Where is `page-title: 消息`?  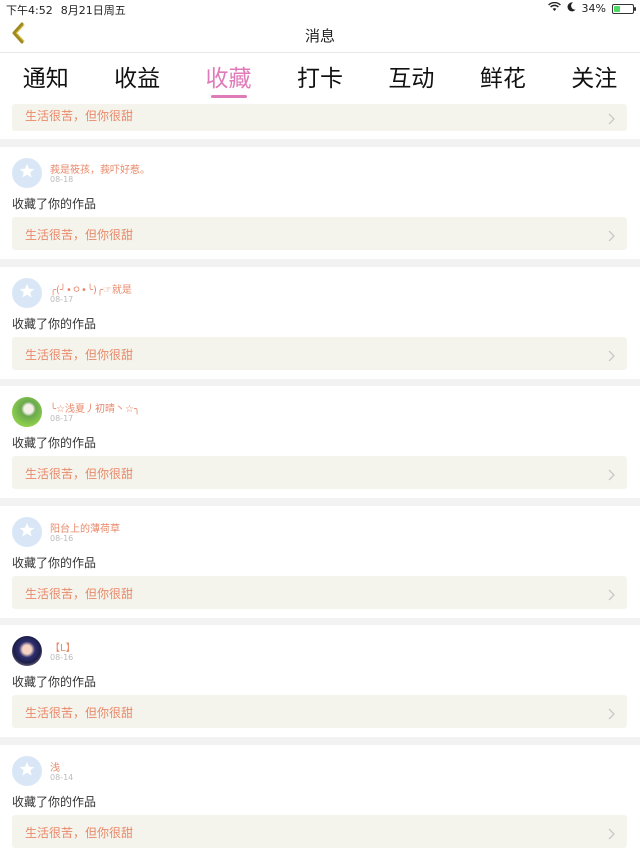
page-title: 消息 is located at coordinates (319, 36).